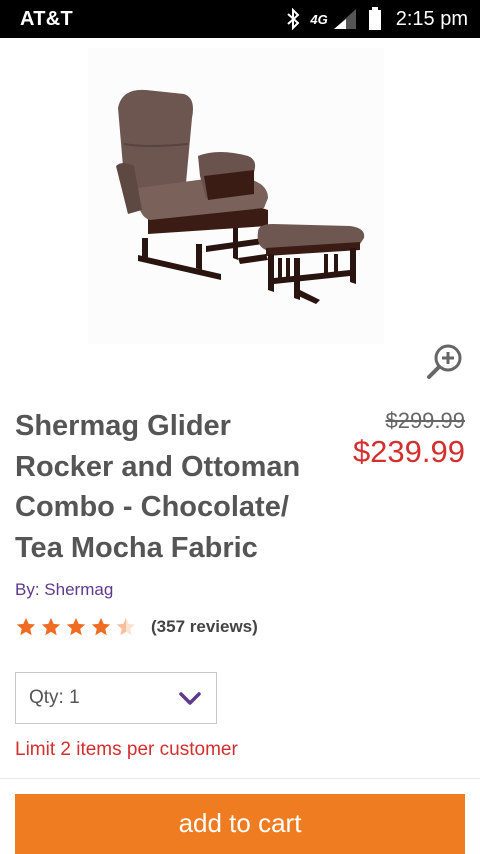 This screenshot has height=854, width=480. I want to click on add-to-cart-button: add to cart, so click(240, 824).